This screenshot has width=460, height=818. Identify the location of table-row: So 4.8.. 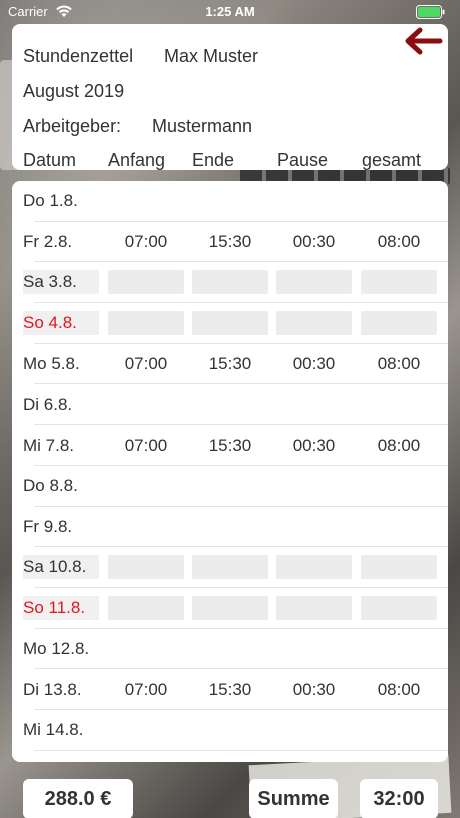
(230, 323).